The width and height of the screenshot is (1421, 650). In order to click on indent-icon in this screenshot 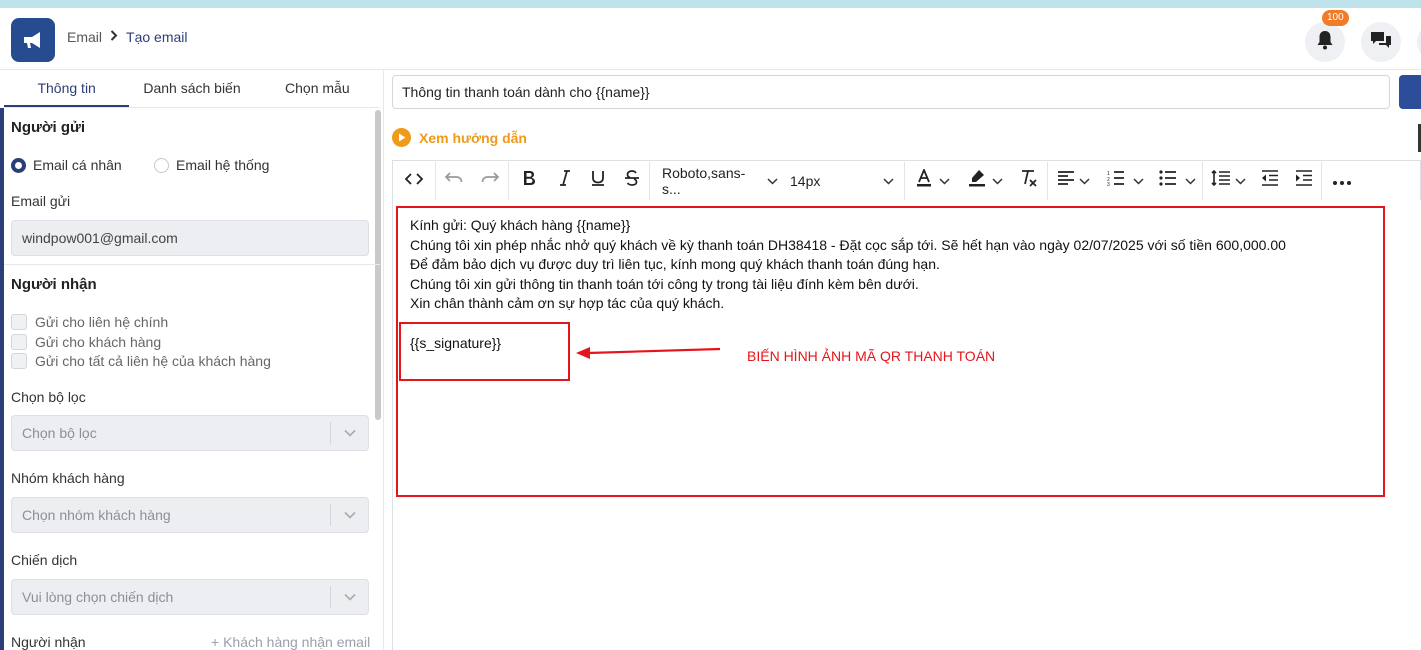, I will do `click(1304, 180)`.